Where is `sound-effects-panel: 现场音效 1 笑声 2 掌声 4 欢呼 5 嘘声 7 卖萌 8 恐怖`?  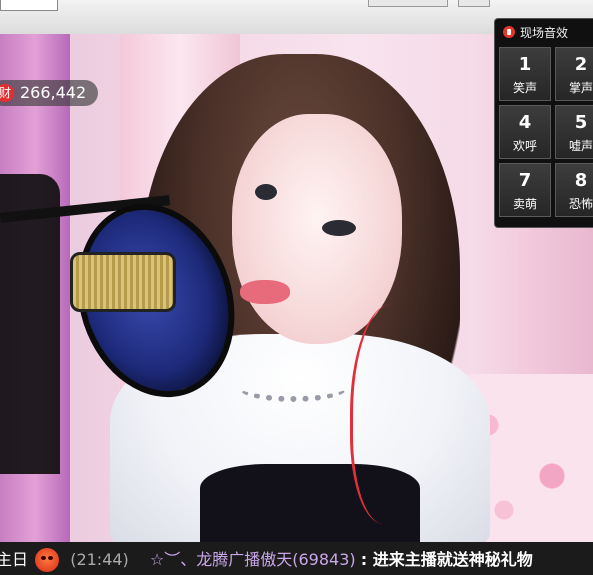
sound-effects-panel: 现场音效 1 笑声 2 掌声 4 欢呼 5 嘘声 7 卖萌 8 恐怖 is located at coordinates (543, 123).